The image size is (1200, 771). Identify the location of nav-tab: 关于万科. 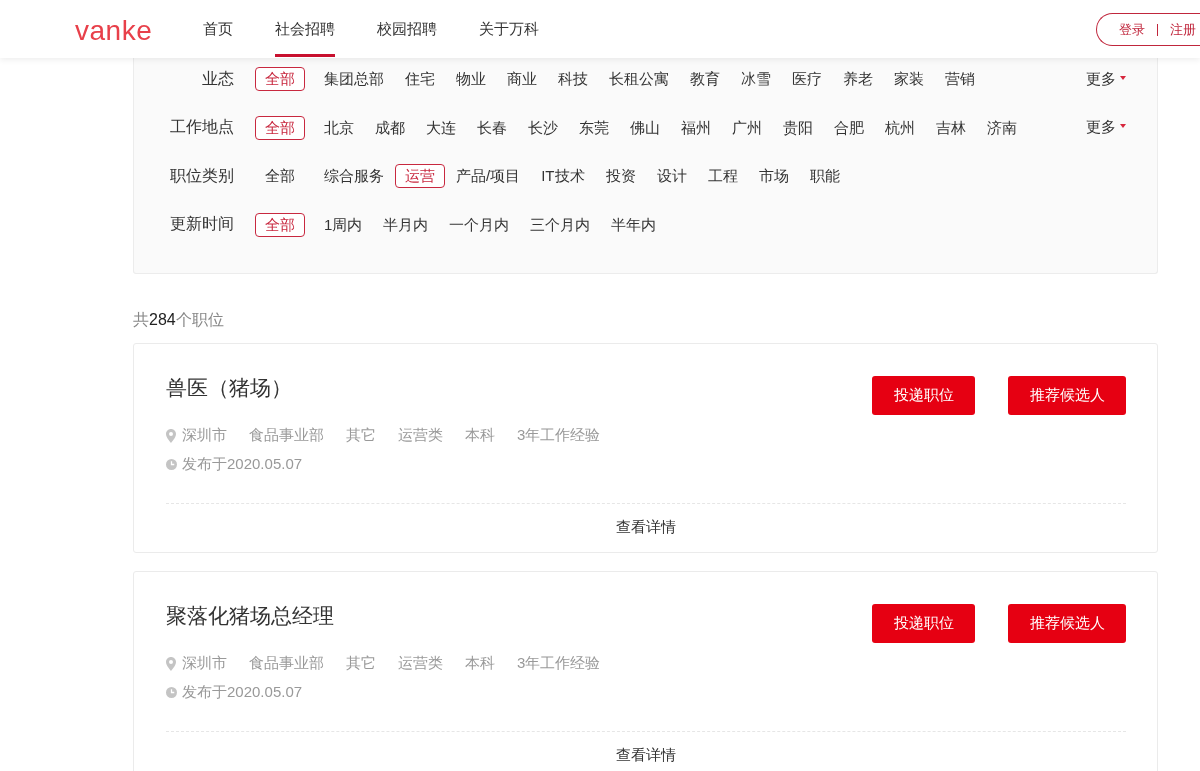
(509, 29).